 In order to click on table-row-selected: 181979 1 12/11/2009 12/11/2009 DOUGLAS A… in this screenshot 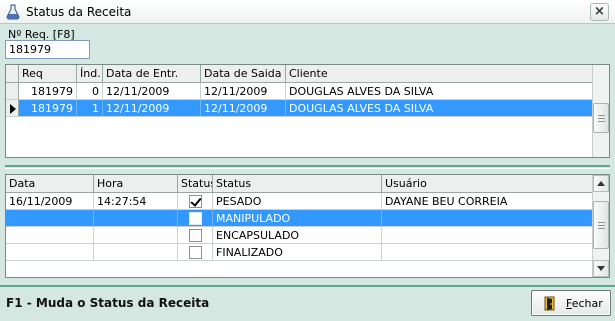, I will do `click(300, 108)`.